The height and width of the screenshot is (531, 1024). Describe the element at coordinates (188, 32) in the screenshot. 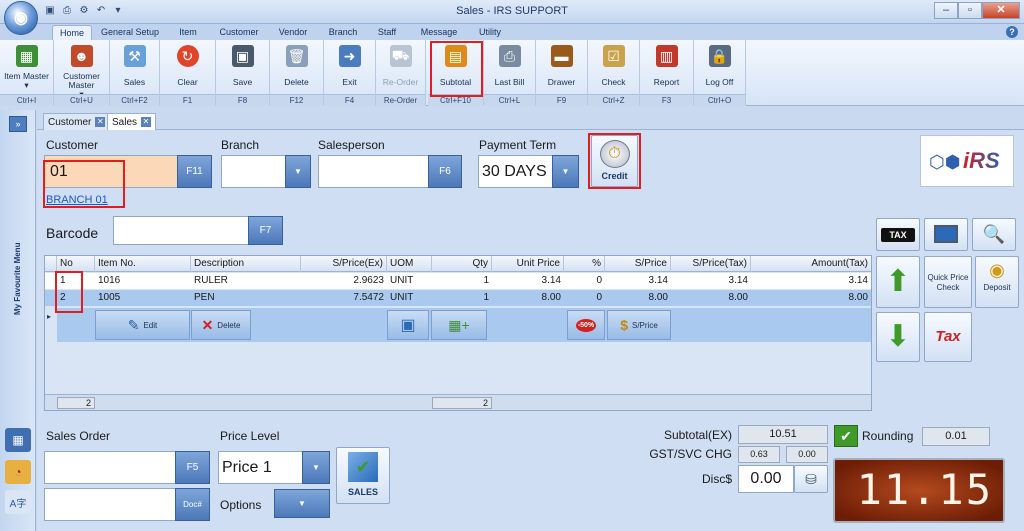

I see `tab-item: Item` at that location.